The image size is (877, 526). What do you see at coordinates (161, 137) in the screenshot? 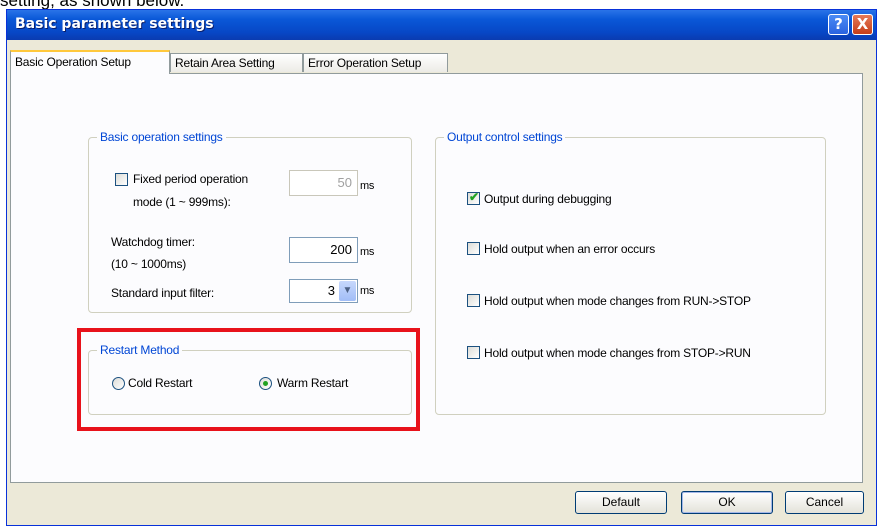
I see `basic-operation-title: Basic operation settings` at bounding box center [161, 137].